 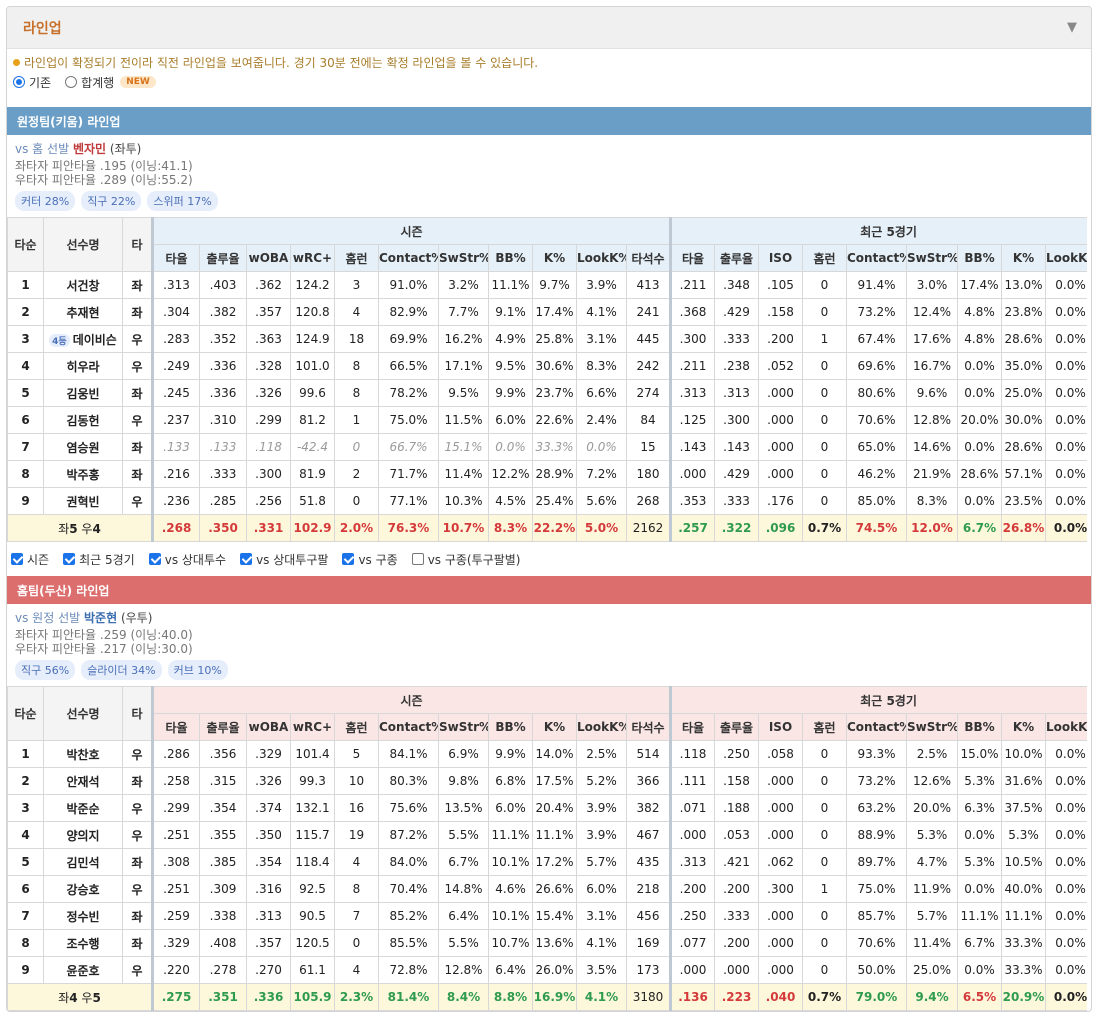 I want to click on radio-total-label: 합계행, so click(x=97, y=82).